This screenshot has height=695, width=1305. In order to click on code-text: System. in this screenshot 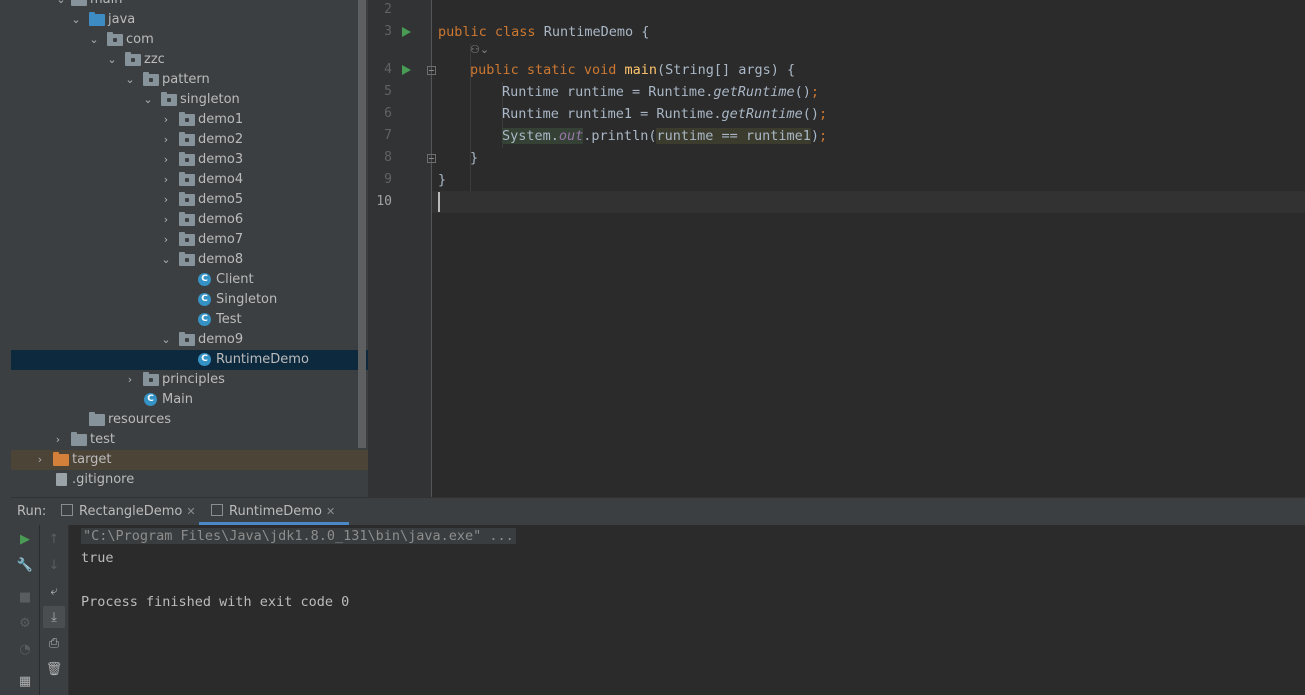, I will do `click(530, 136)`.